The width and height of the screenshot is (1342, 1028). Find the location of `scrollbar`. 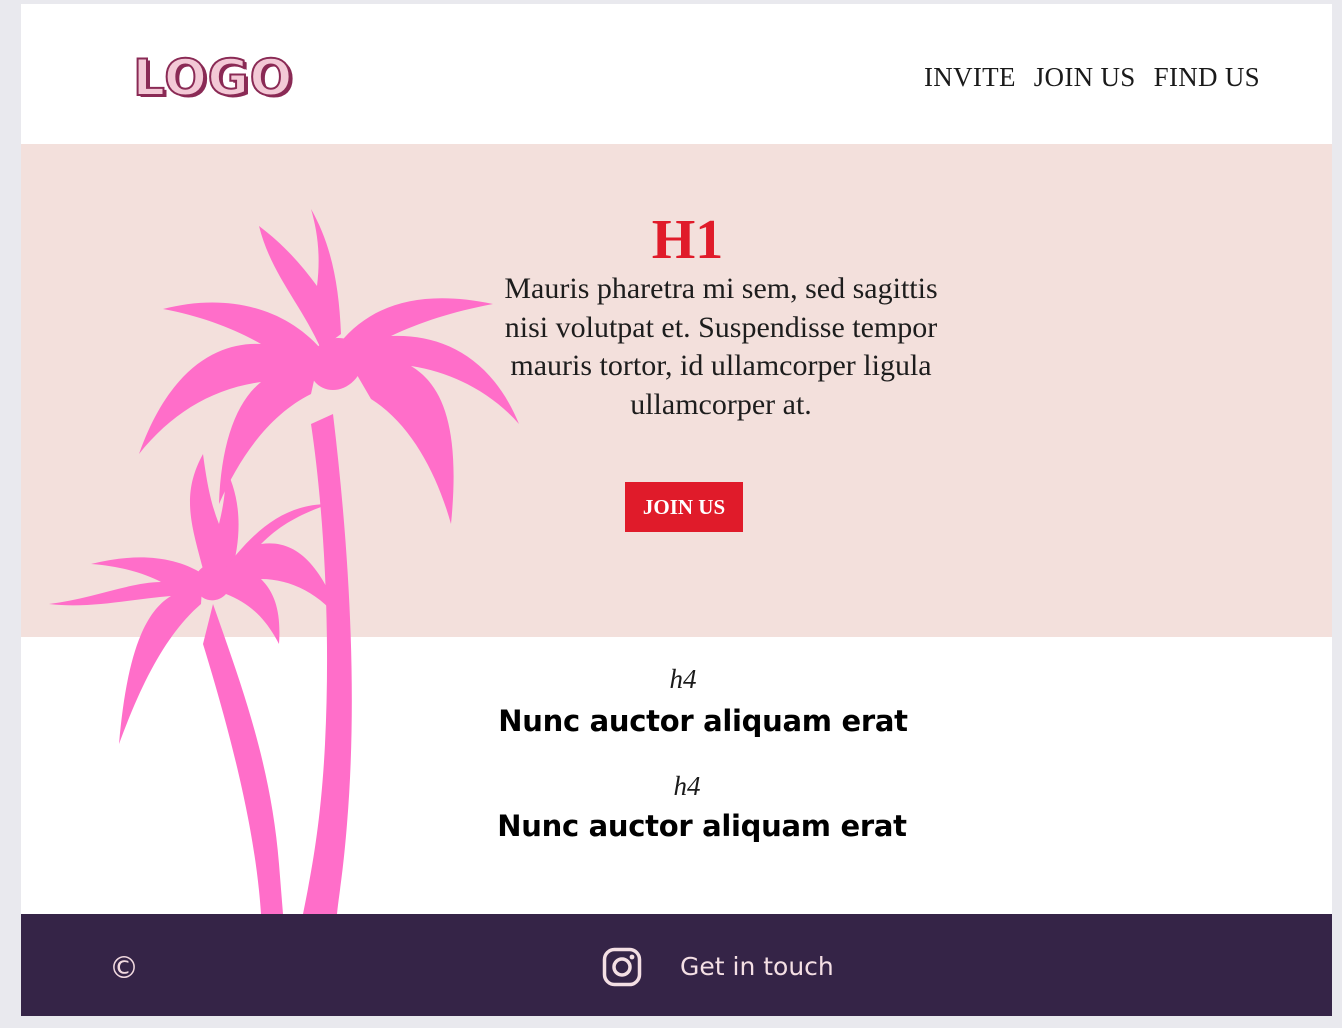

scrollbar is located at coordinates (1337, 514).